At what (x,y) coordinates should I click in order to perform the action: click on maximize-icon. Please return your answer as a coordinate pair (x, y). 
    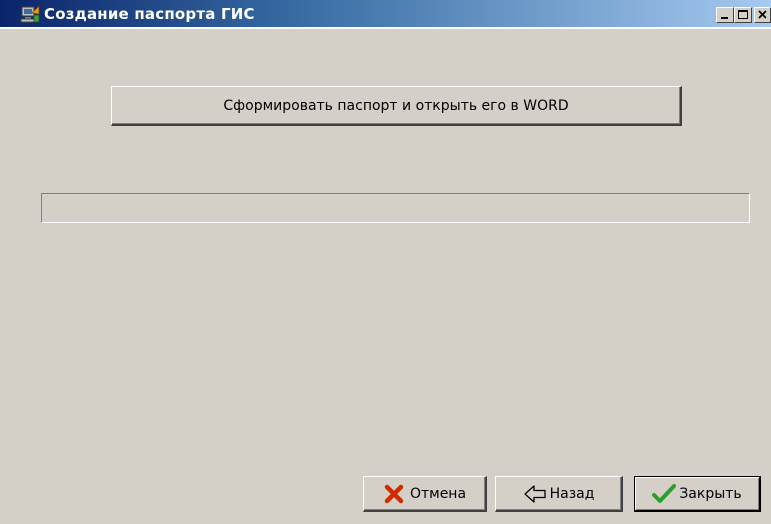
    Looking at the image, I should click on (743, 14).